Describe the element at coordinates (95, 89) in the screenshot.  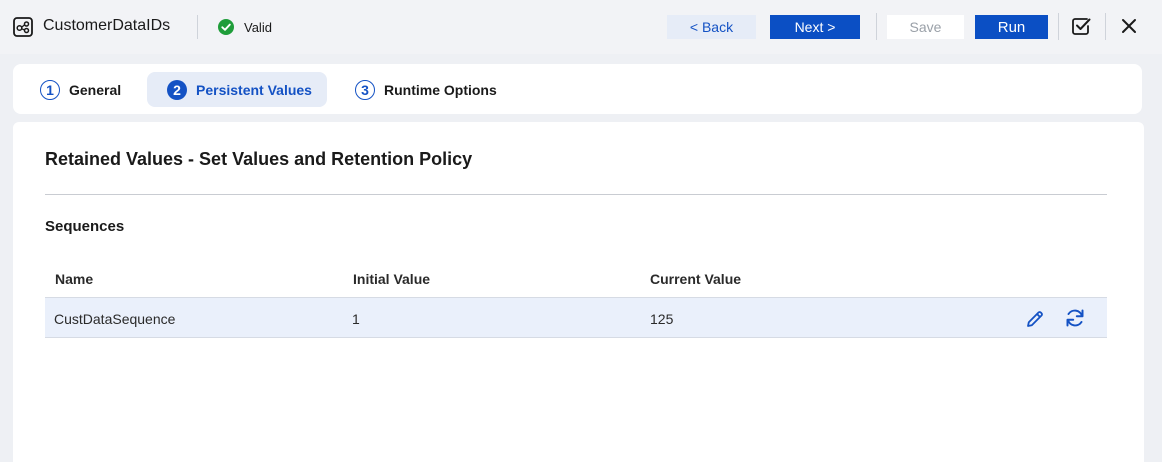
I see `tab-label: General` at that location.